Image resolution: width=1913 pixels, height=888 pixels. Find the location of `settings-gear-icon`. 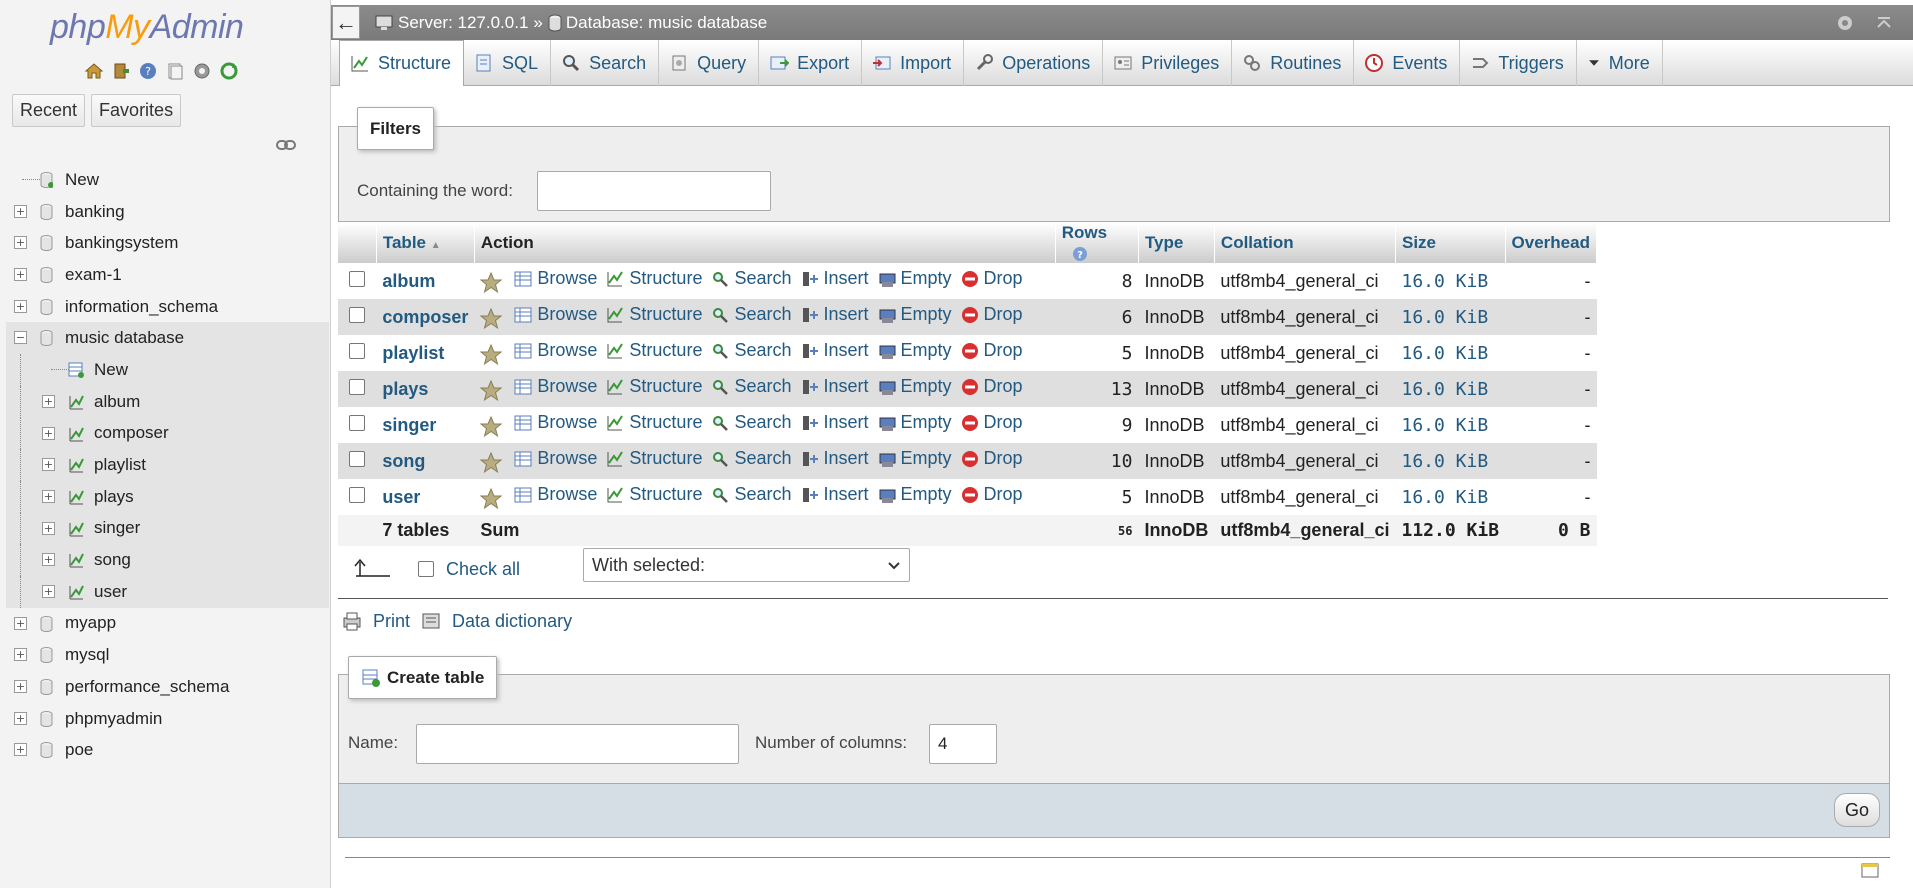

settings-gear-icon is located at coordinates (1845, 23).